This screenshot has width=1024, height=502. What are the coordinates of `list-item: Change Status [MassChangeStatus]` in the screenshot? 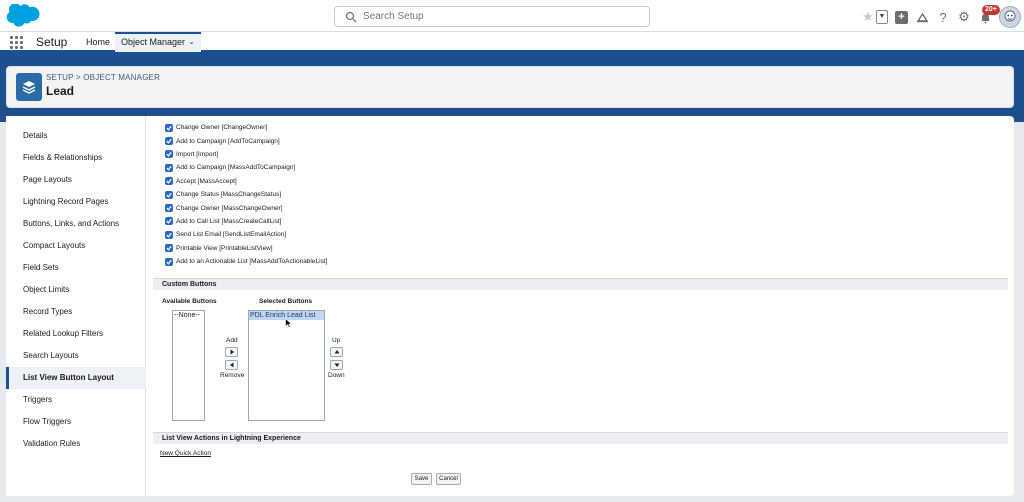 It's located at (246, 194).